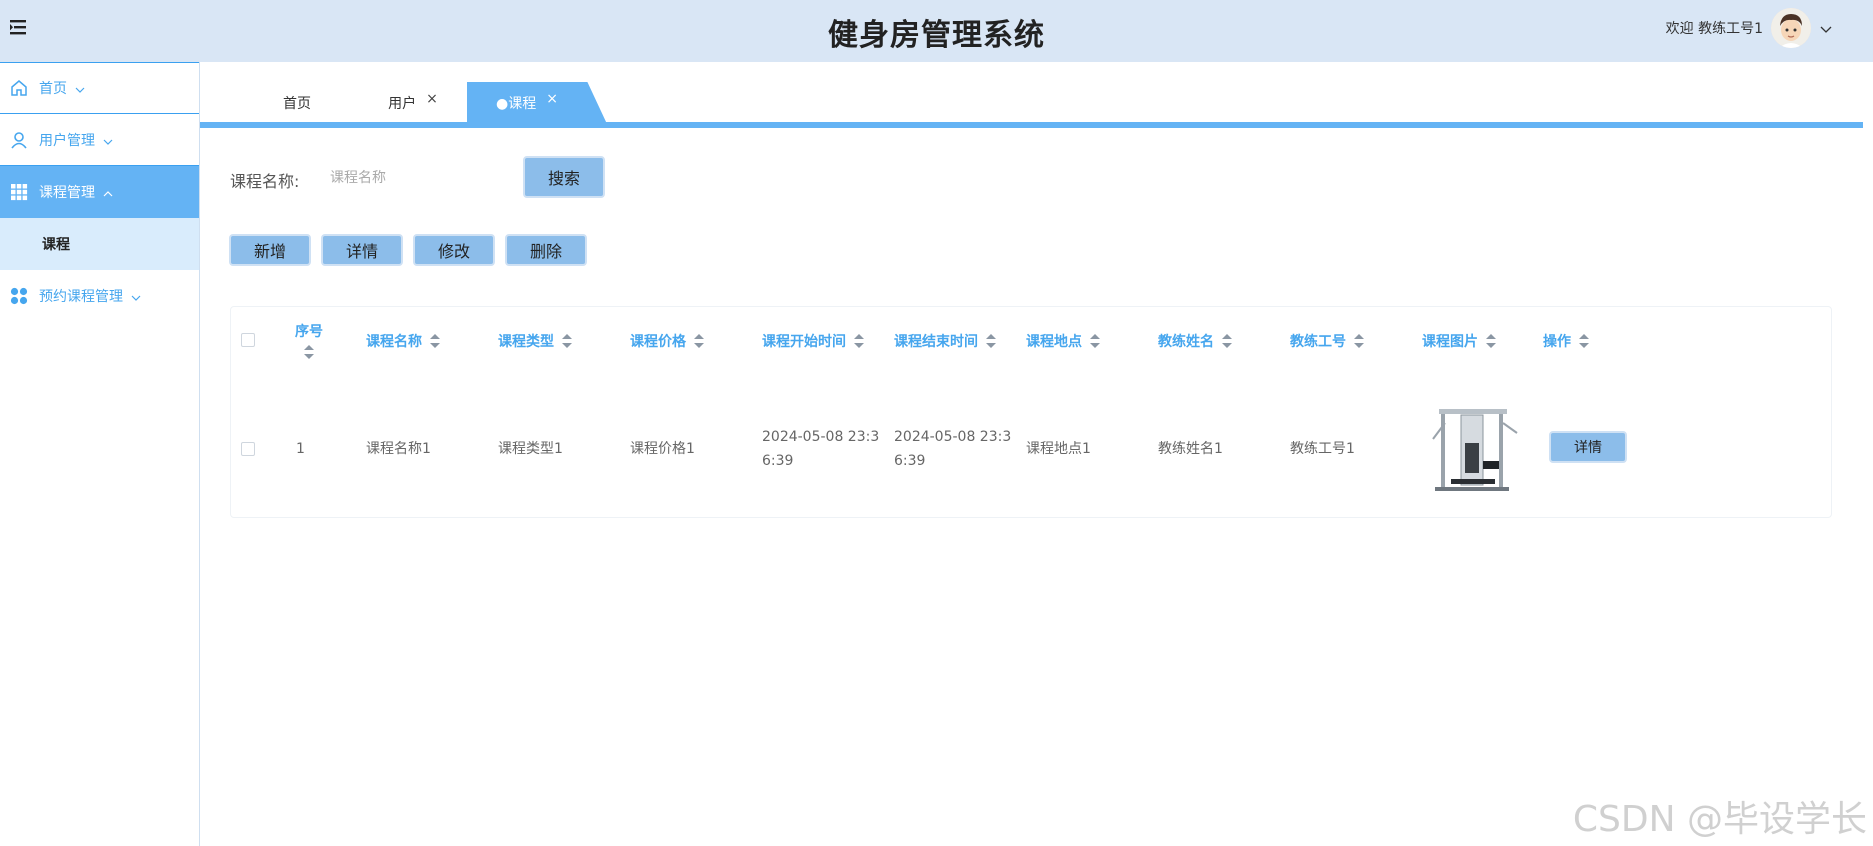 The height and width of the screenshot is (846, 1873). Describe the element at coordinates (1186, 342) in the screenshot. I see `column-header-label: 教练姓名` at that location.